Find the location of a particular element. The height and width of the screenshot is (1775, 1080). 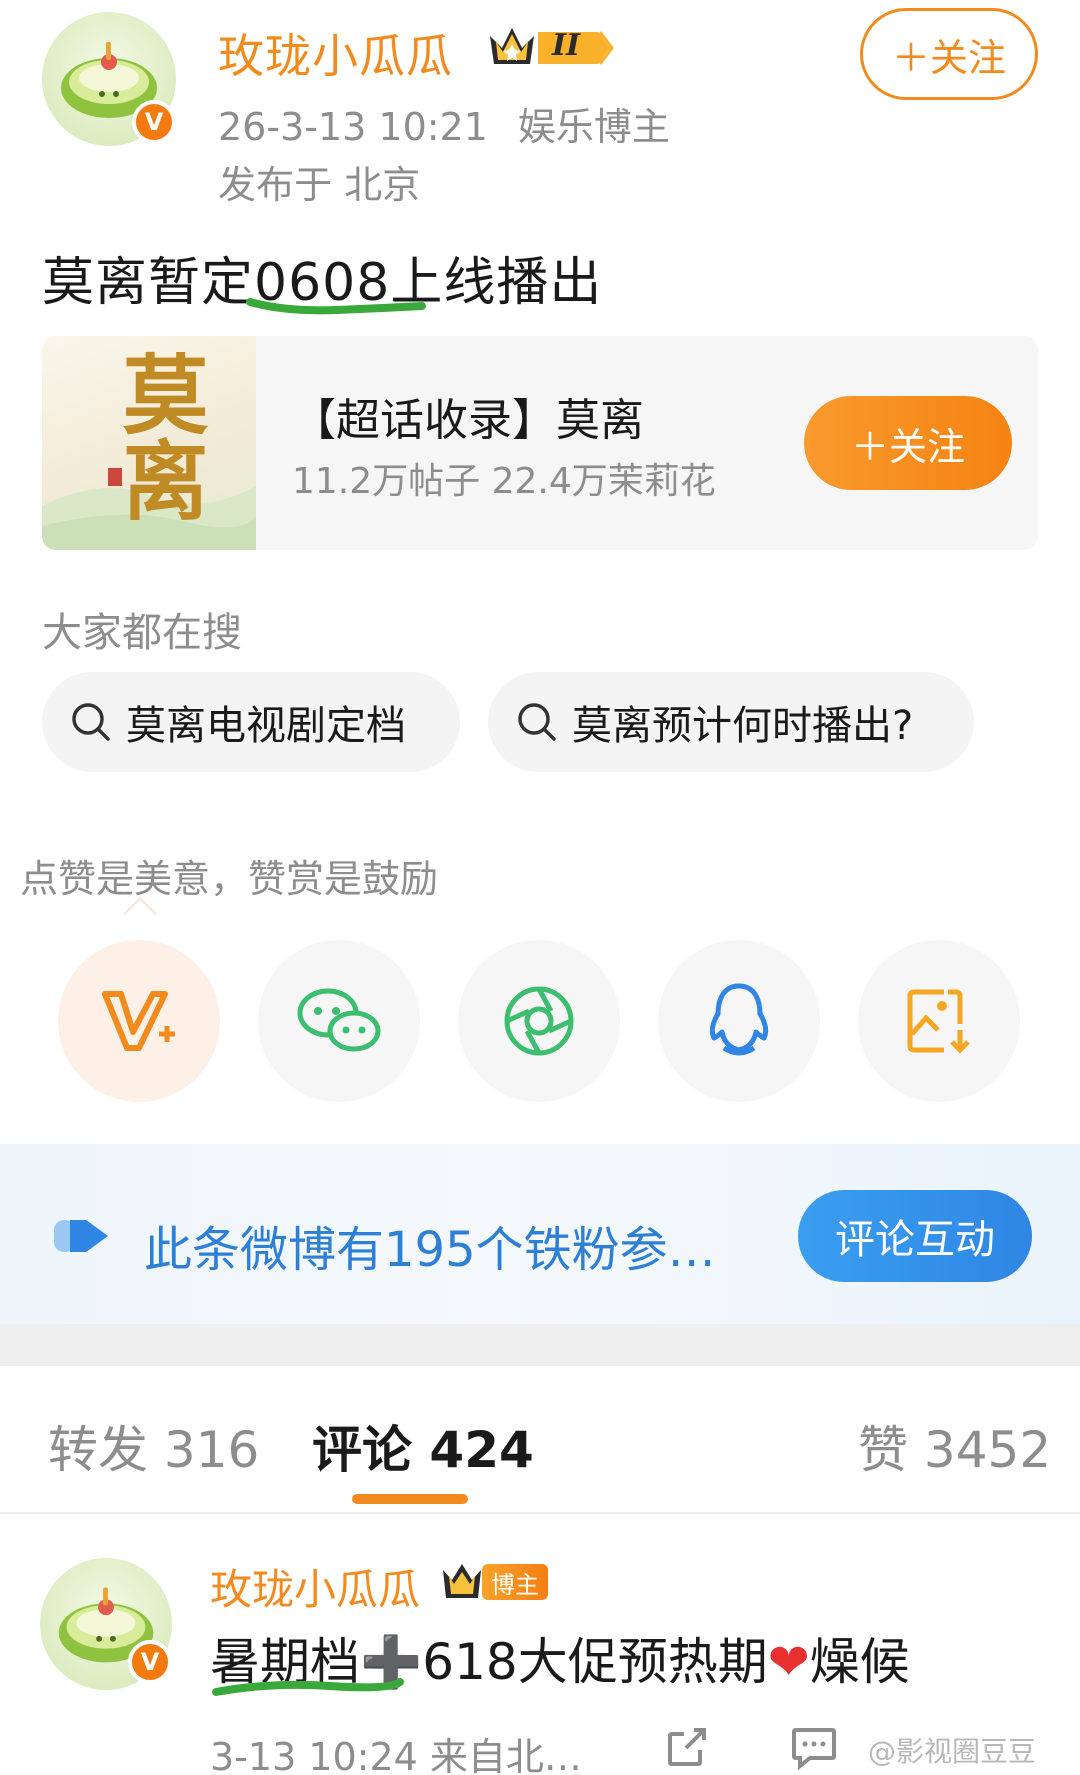

supertopic-cover: 莫离 is located at coordinates (149, 443).